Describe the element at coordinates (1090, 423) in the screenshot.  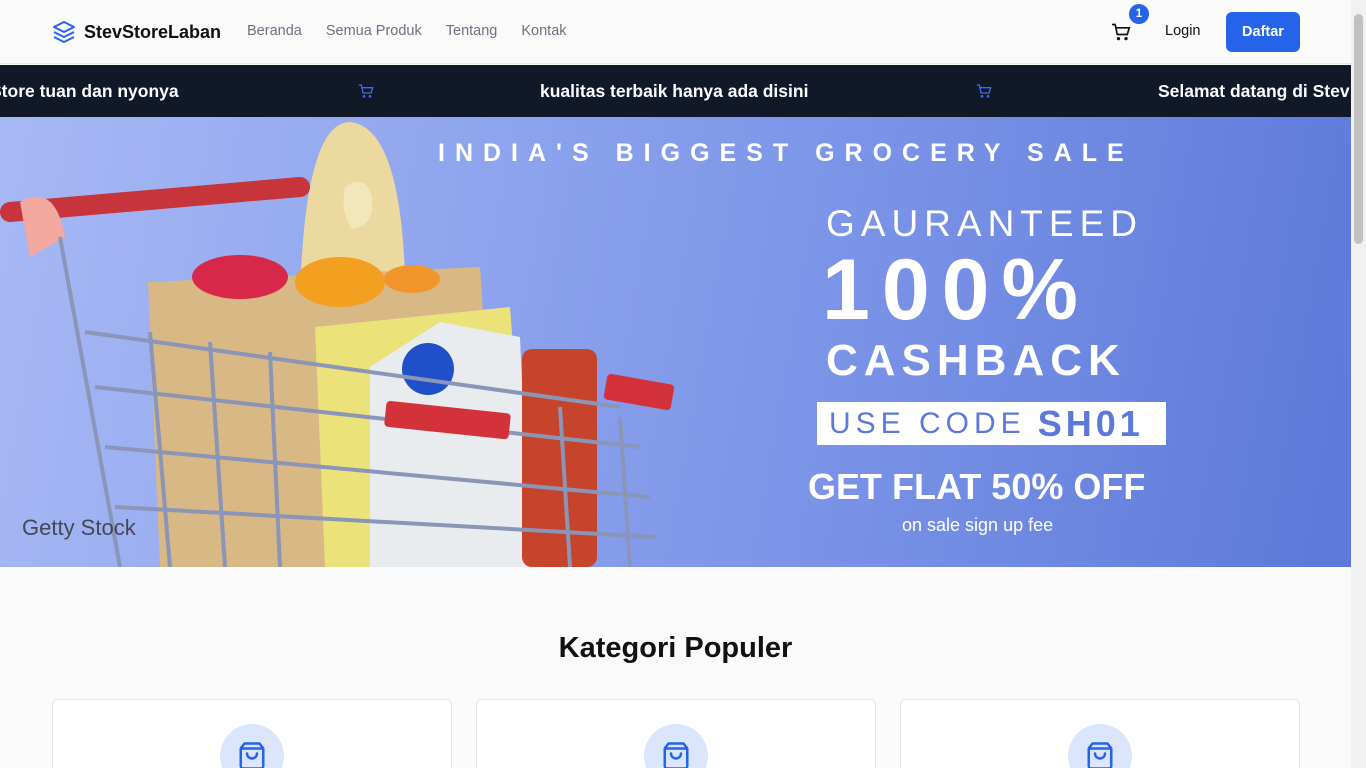
I see `promo-code: SH01` at that location.